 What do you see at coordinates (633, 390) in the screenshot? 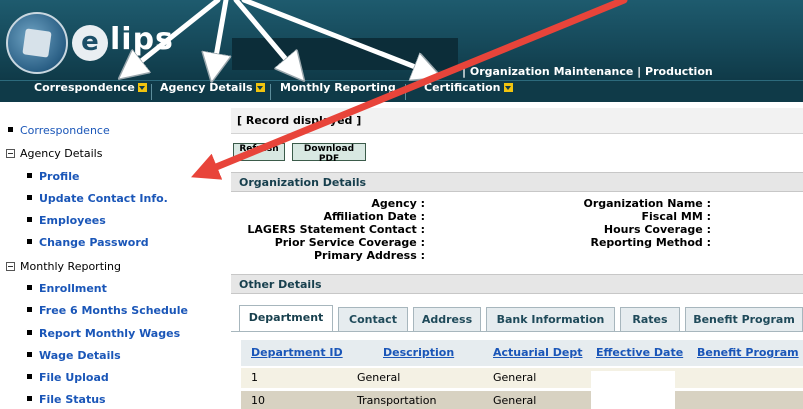
I see `redacted-cell` at bounding box center [633, 390].